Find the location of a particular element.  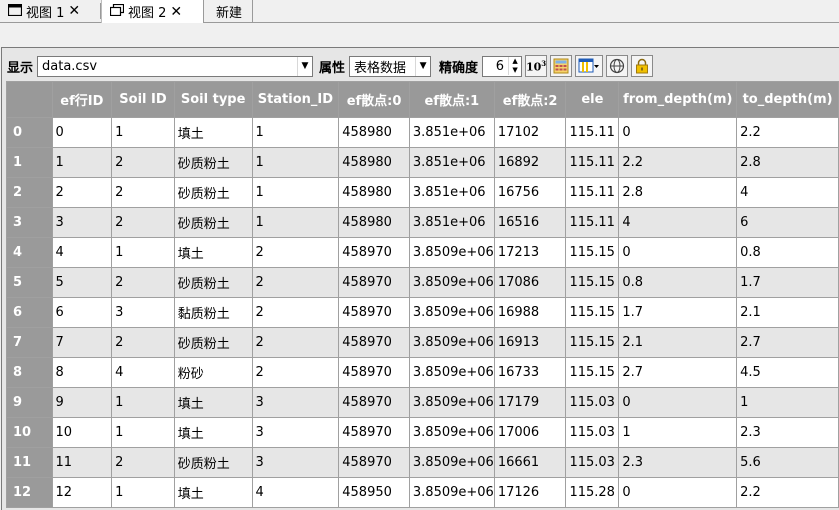

tab-view-1: 视图 1 ✕ is located at coordinates (50, 11).